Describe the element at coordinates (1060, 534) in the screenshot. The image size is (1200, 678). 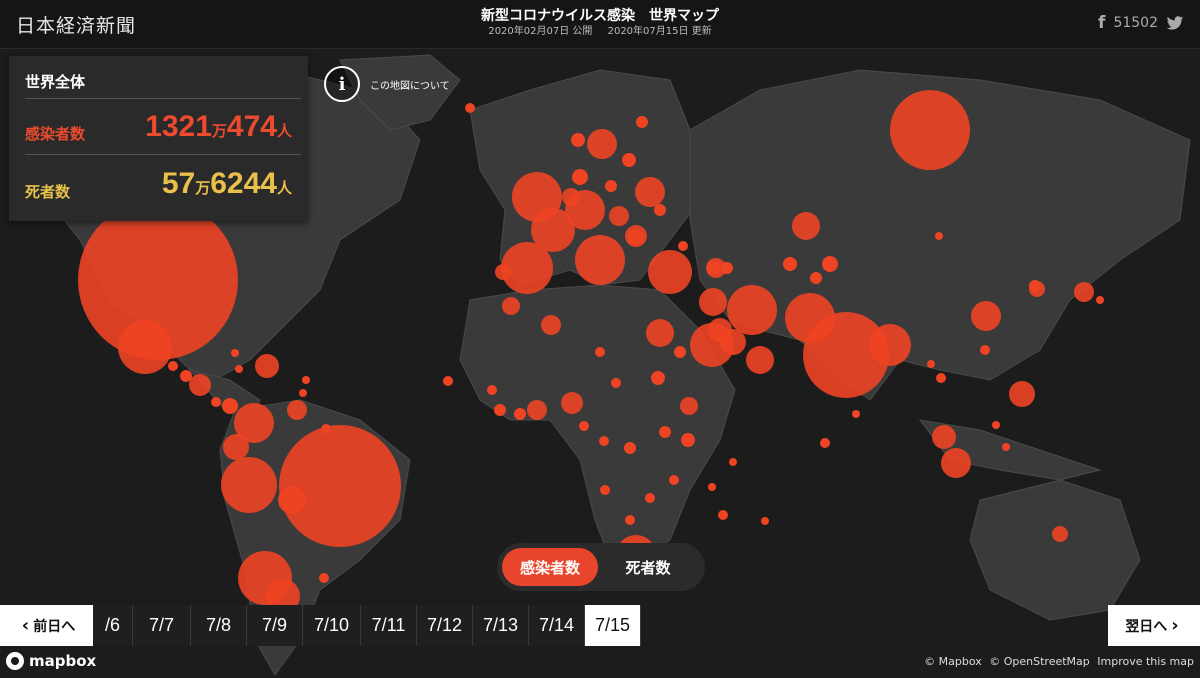
I see `bubble-australia` at that location.